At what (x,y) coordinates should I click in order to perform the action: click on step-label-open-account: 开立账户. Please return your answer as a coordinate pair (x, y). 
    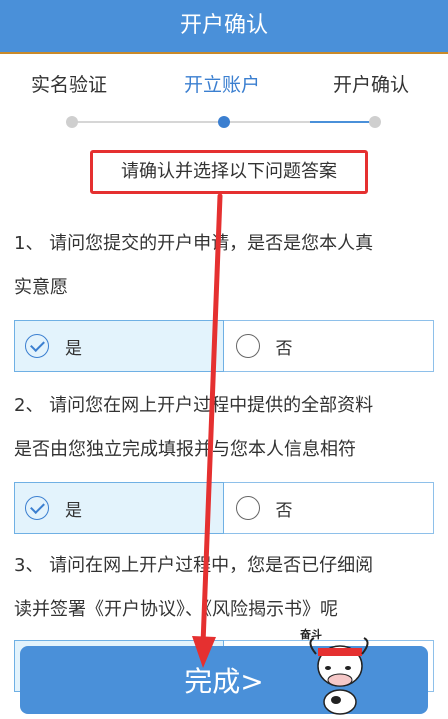
    Looking at the image, I should click on (222, 85).